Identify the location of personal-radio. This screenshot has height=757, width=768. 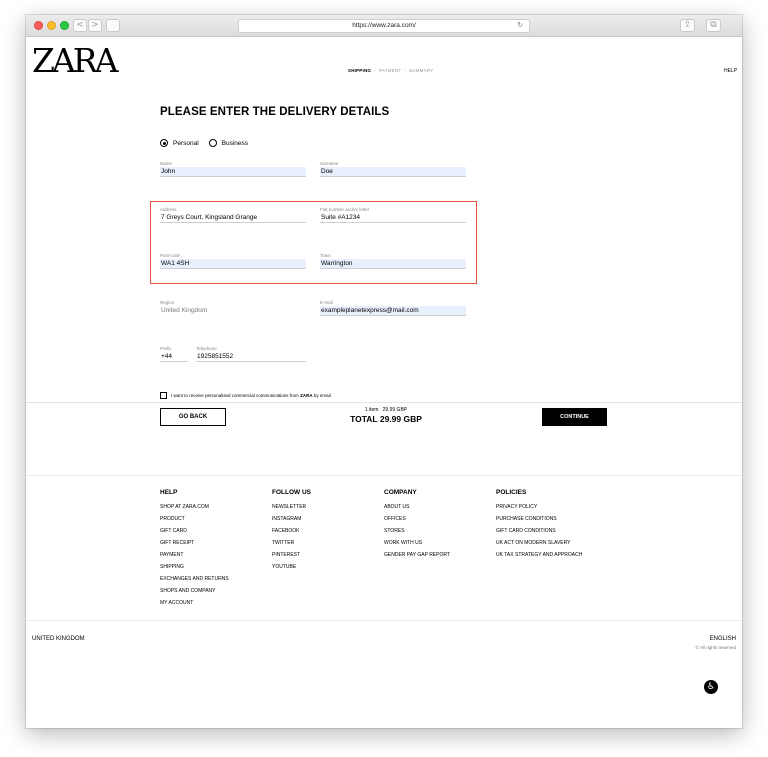
(164, 143).